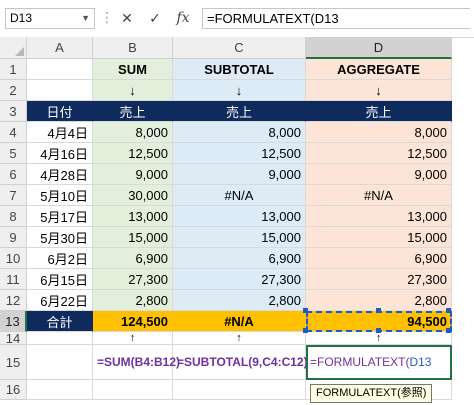  What do you see at coordinates (21, 18) in the screenshot?
I see `name-box-value: D13` at bounding box center [21, 18].